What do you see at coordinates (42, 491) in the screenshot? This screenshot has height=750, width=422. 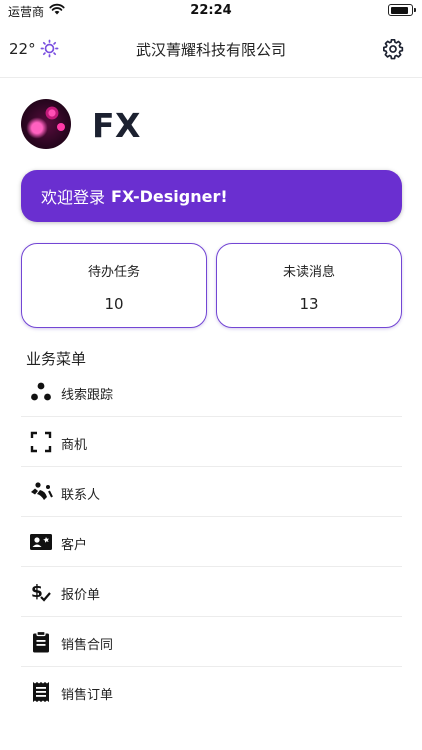 I see `contacts-icon` at bounding box center [42, 491].